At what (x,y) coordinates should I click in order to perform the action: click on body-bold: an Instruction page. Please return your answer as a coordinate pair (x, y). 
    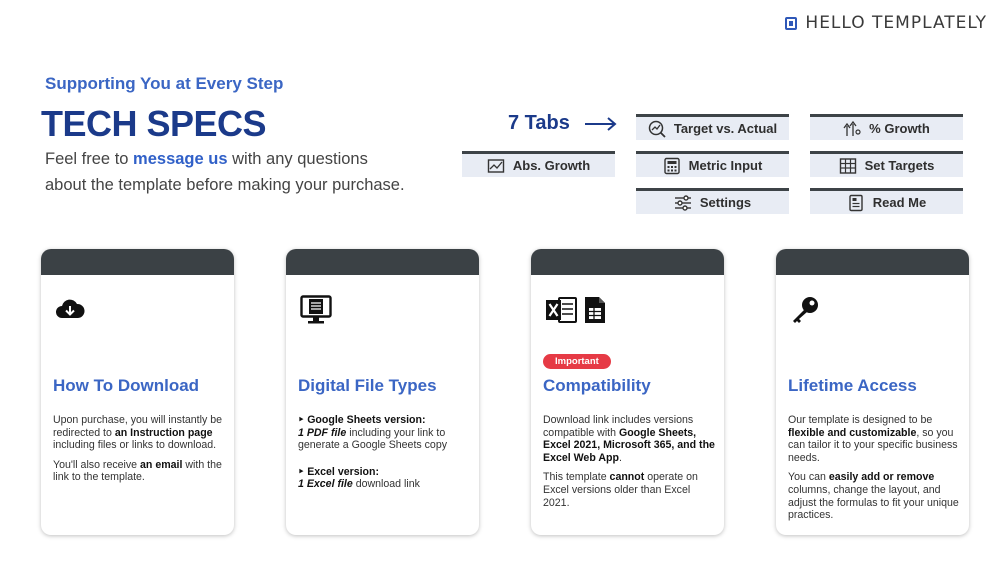
    Looking at the image, I should click on (163, 432).